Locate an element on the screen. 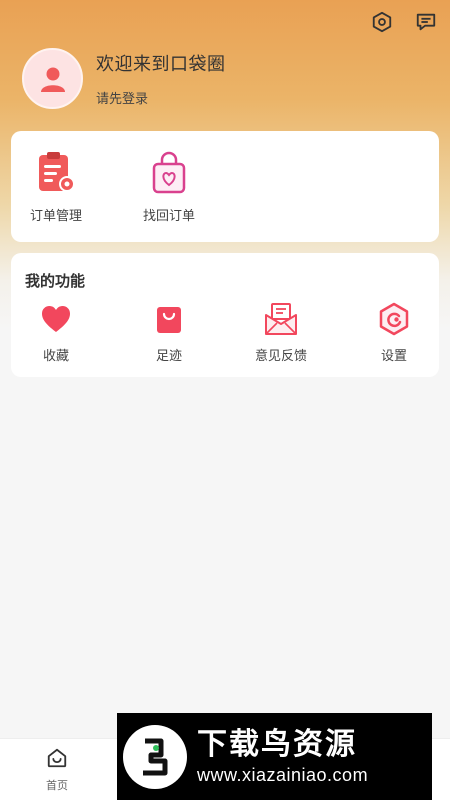 This screenshot has width=450, height=800. feedback-label: 意见反馈 is located at coordinates (280, 355).